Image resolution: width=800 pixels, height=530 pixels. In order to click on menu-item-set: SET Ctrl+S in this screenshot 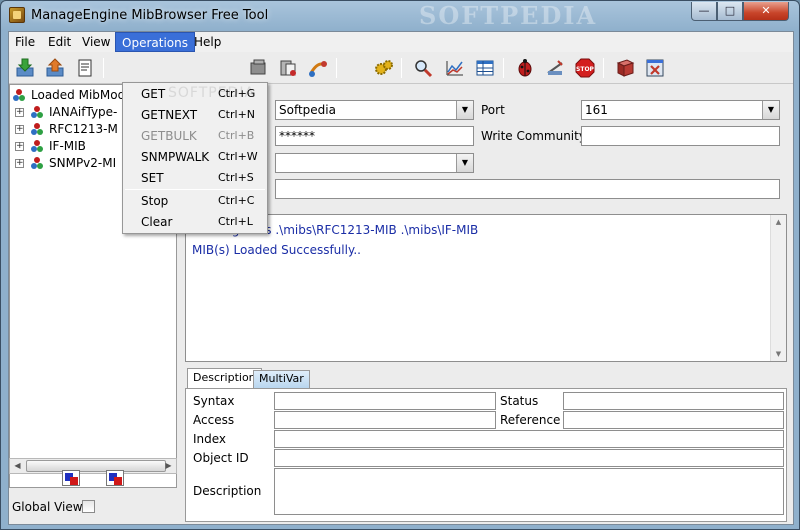, I will do `click(195, 178)`.